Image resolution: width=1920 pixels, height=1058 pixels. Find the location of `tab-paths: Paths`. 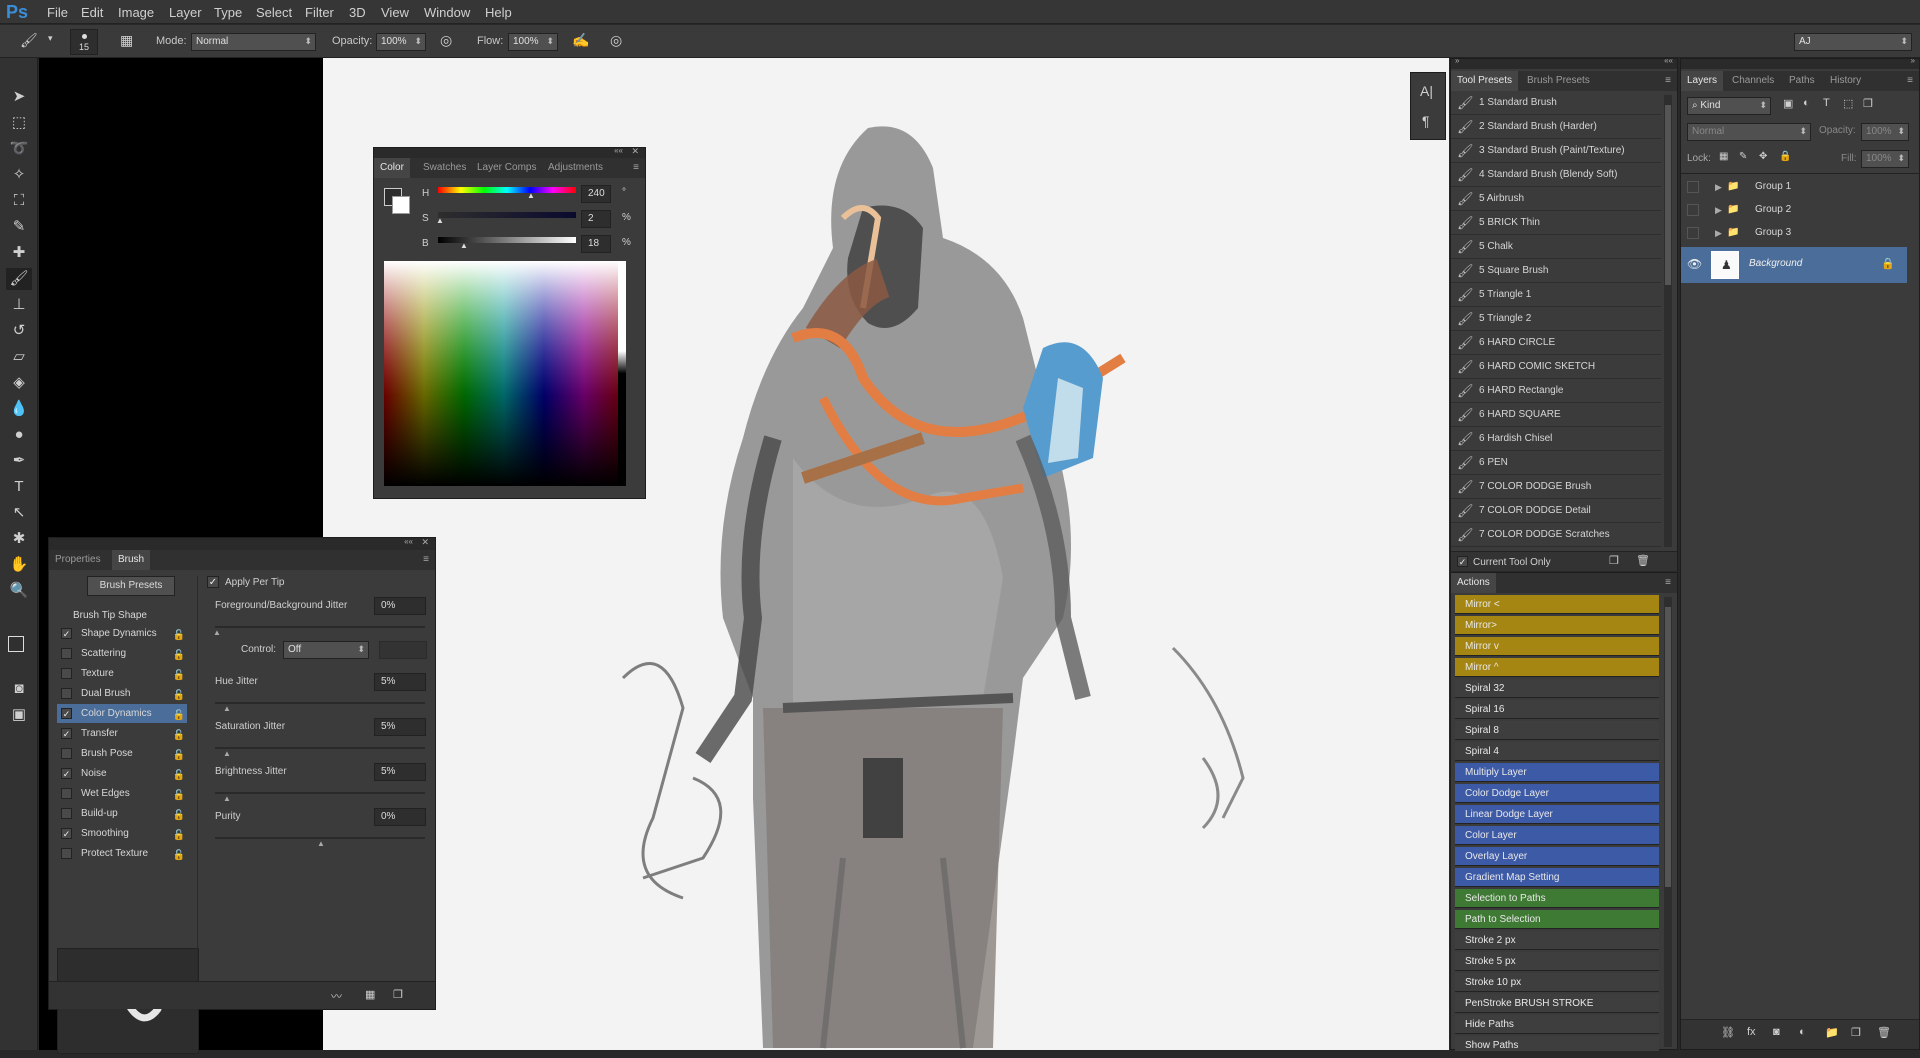

tab-paths: Paths is located at coordinates (1802, 81).